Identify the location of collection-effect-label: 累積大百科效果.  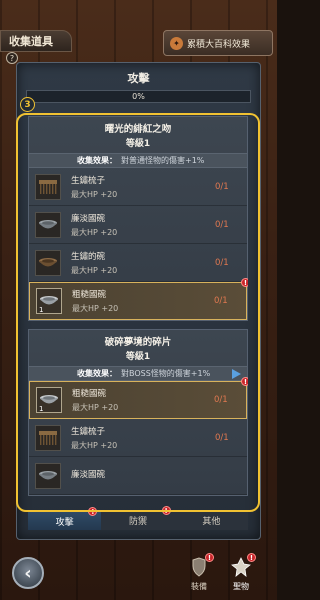
(219, 44).